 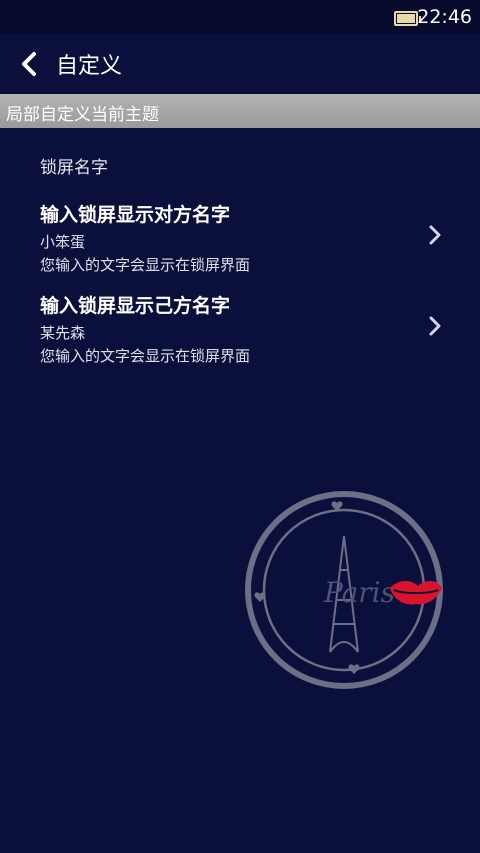 What do you see at coordinates (240, 17) in the screenshot?
I see `status-bar: 22:46` at bounding box center [240, 17].